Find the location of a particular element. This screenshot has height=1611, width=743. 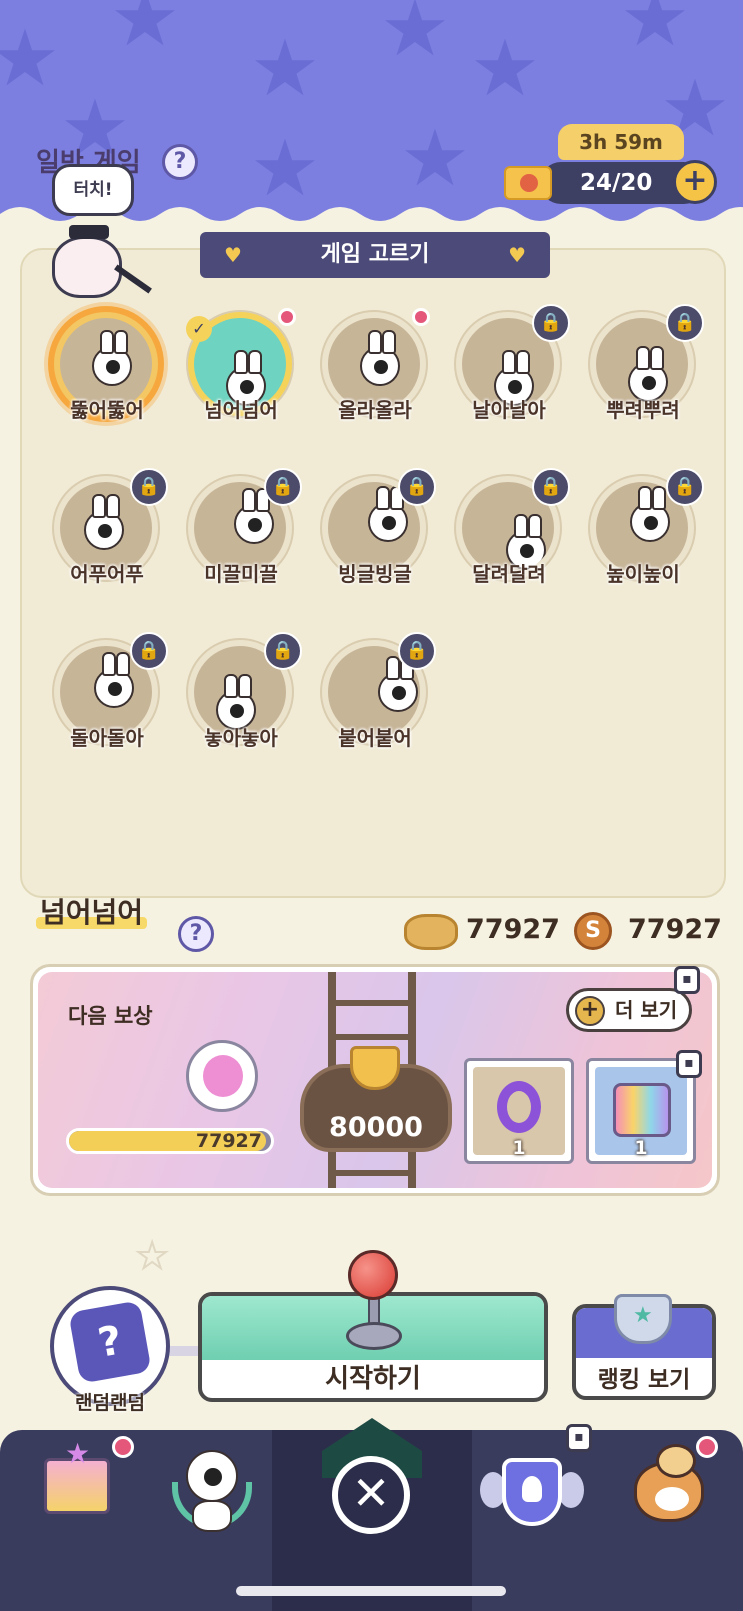

game-tile-nara: 🔒 날아날아 is located at coordinates (509, 380).